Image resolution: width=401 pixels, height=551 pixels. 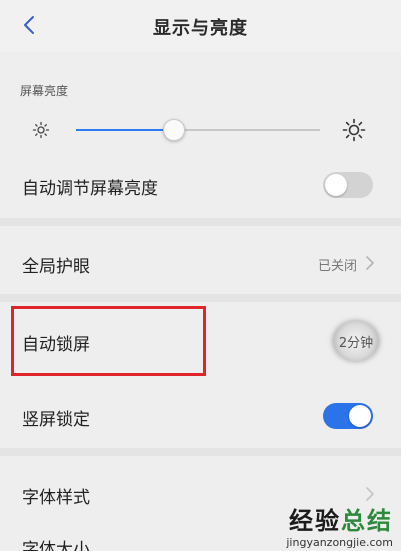 I want to click on portrait-lock-toggle, so click(x=348, y=416).